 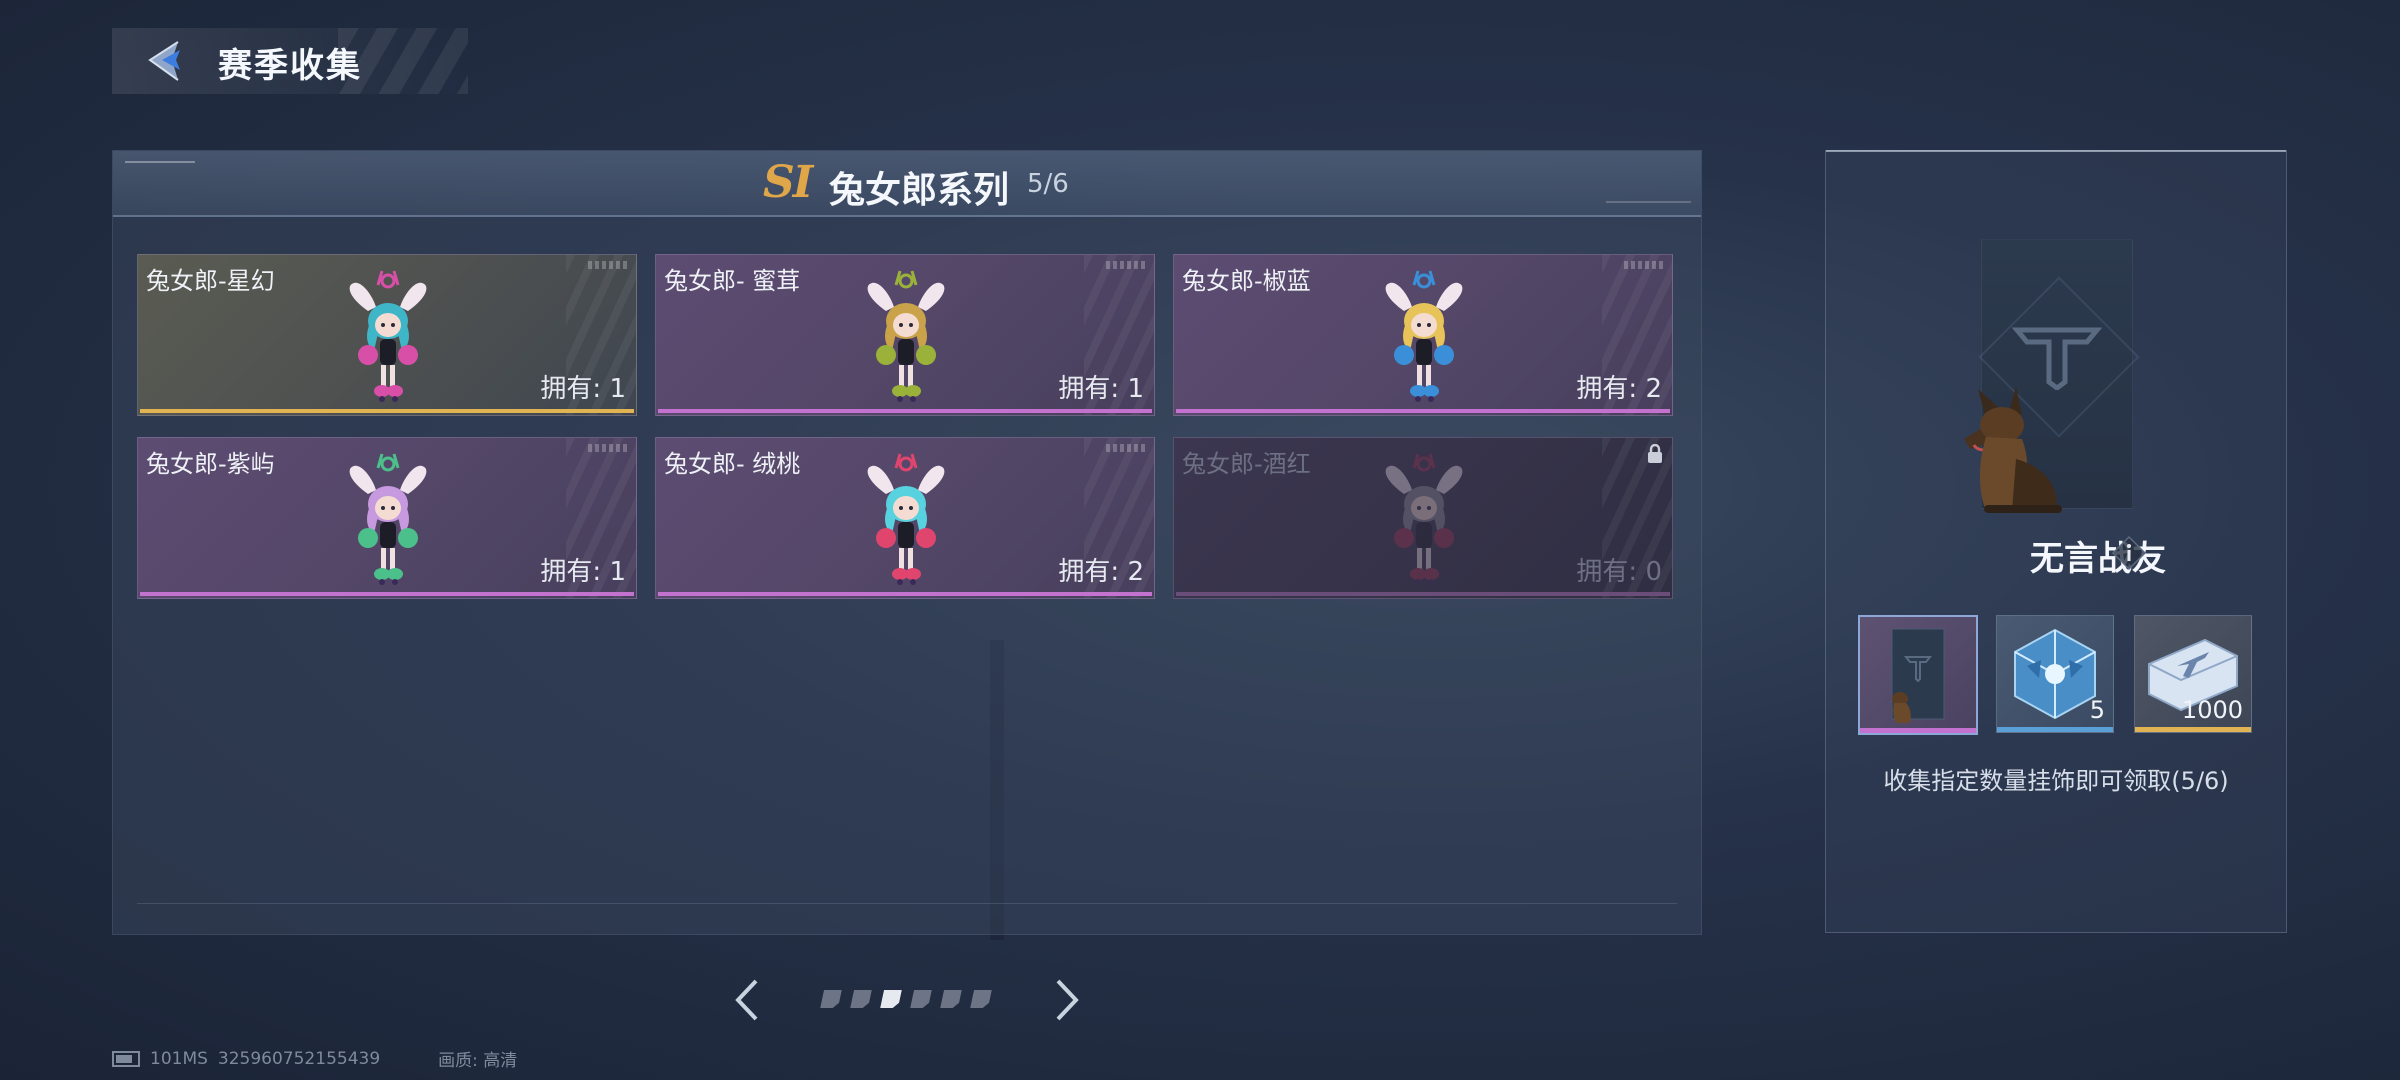 I want to click on page-header: 赛季收集, so click(x=290, y=61).